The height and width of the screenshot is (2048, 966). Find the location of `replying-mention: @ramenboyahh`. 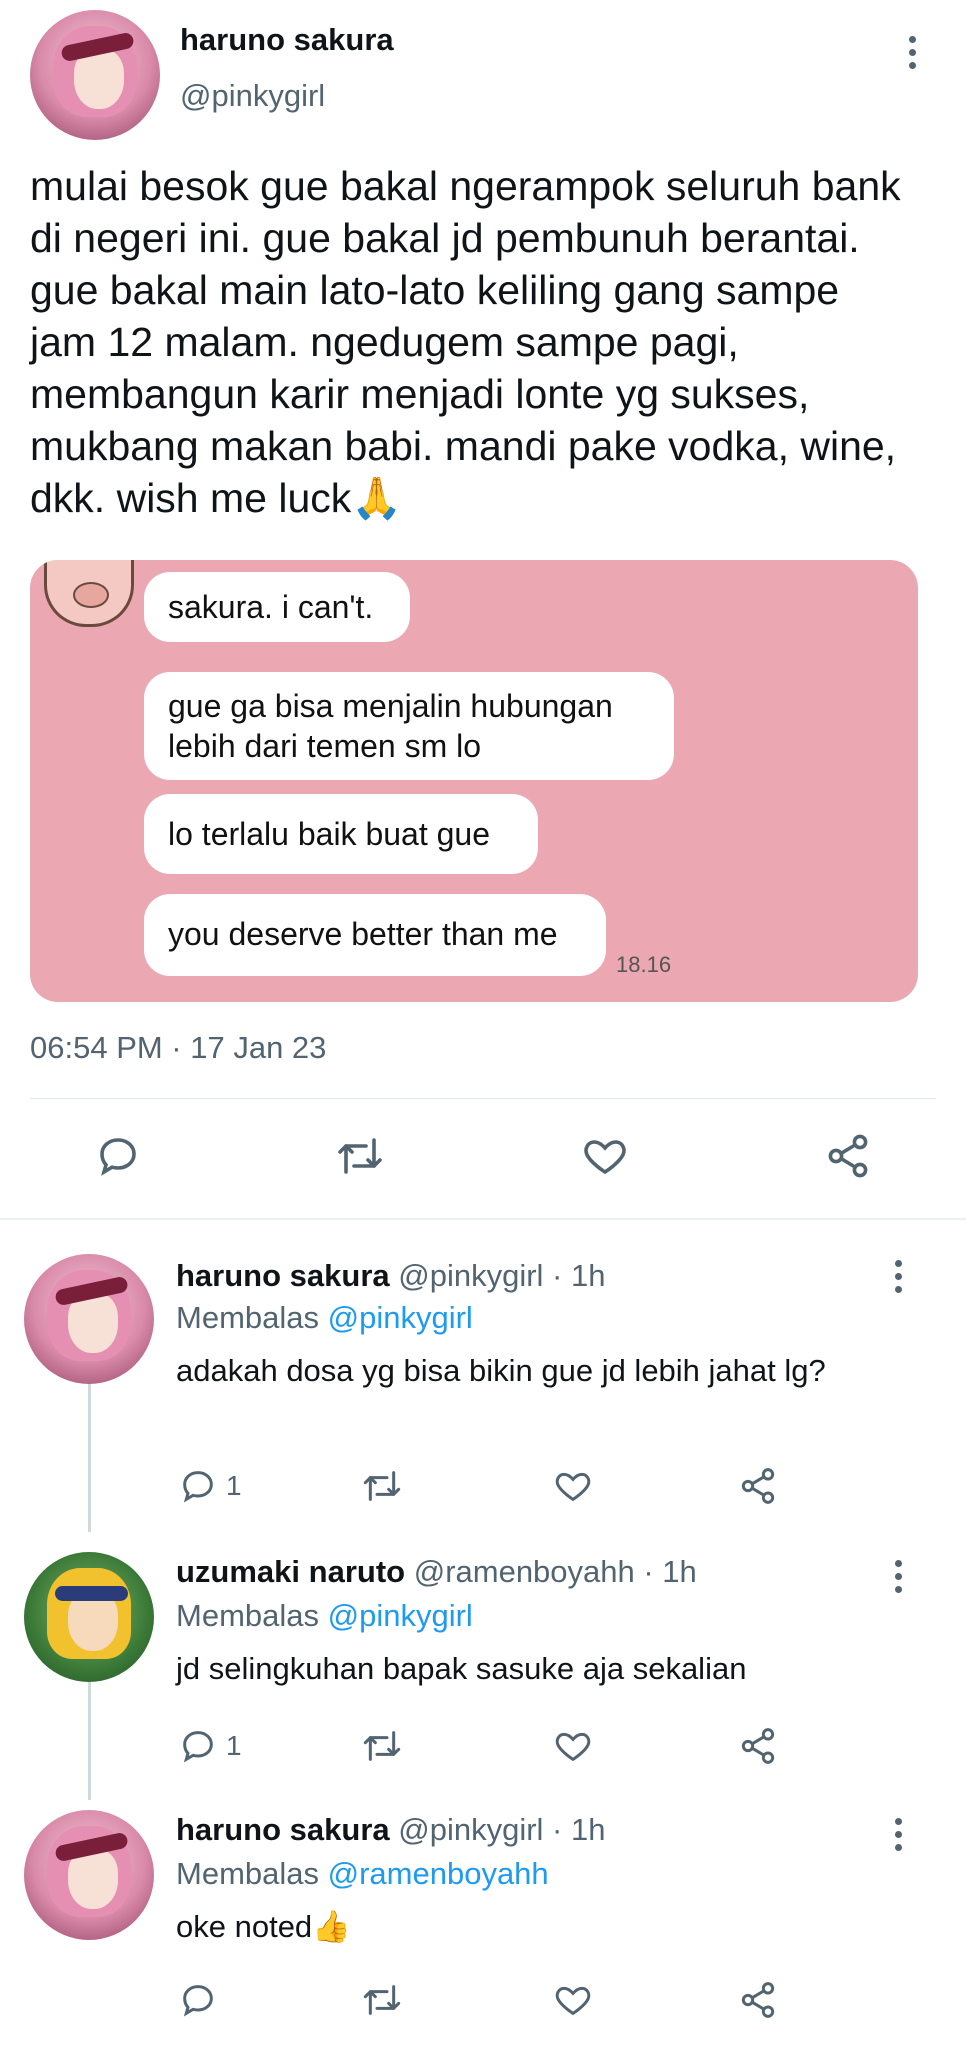

replying-mention: @ramenboyahh is located at coordinates (438, 1873).